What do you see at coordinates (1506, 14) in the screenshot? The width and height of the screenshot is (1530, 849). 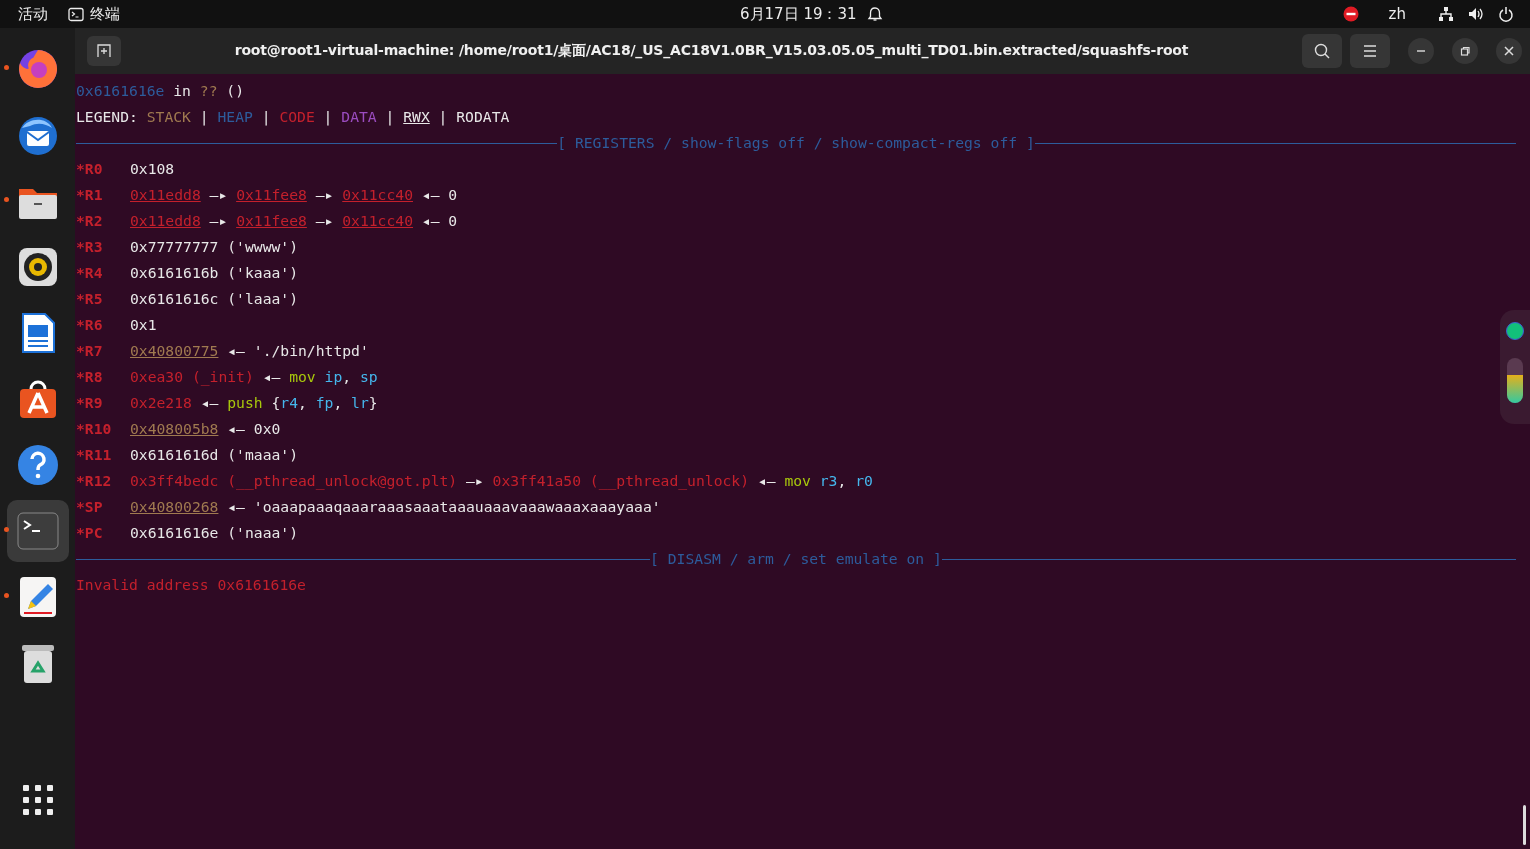 I see `power-icon` at bounding box center [1506, 14].